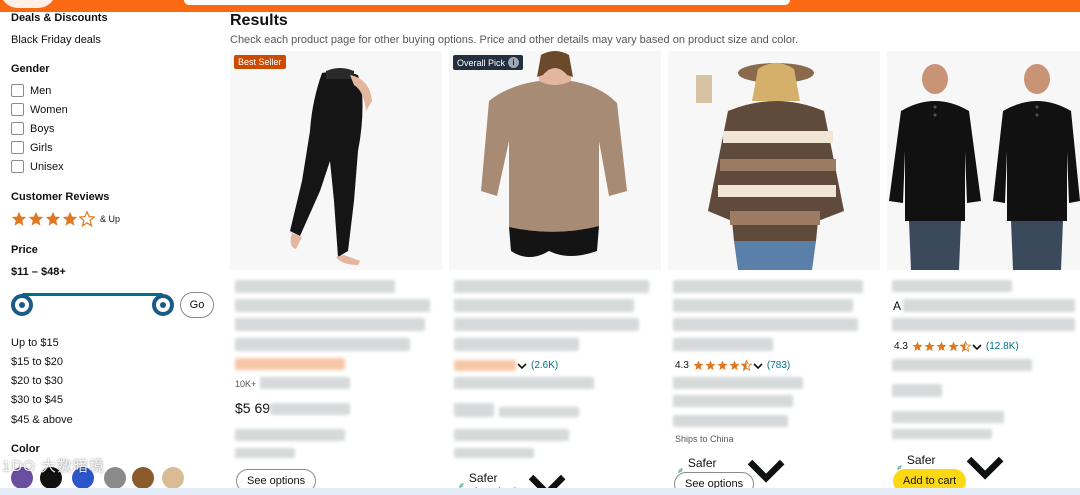 Image resolution: width=1080 pixels, height=495 pixels. Describe the element at coordinates (290, 364) in the screenshot. I see `rating-blur` at that location.